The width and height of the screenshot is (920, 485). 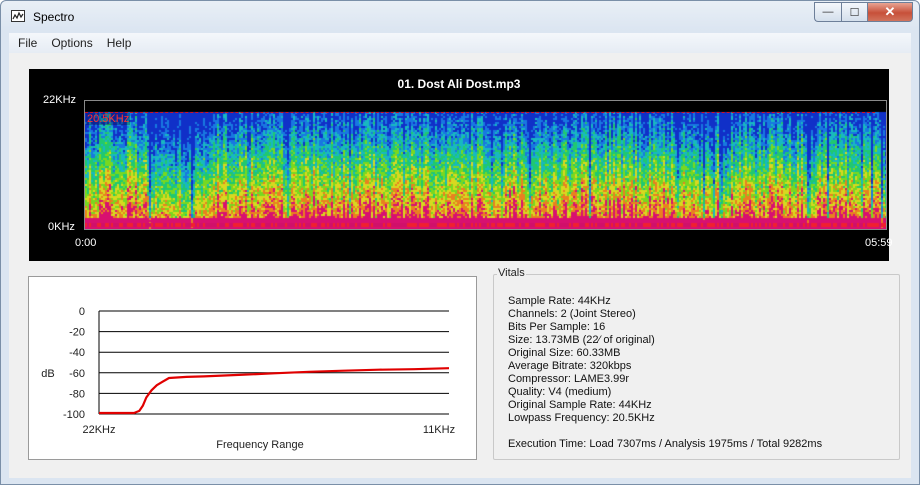 I want to click on menu-help: Help, so click(x=117, y=43).